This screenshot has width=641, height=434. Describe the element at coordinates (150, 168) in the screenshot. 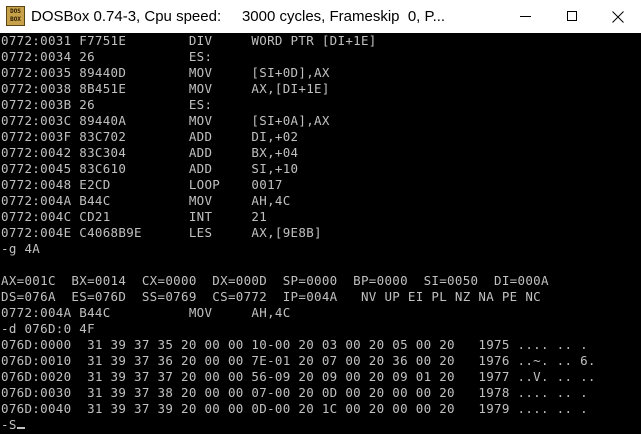

I see `console-line: 0772:0045 83C610 ADD SI,+10` at that location.